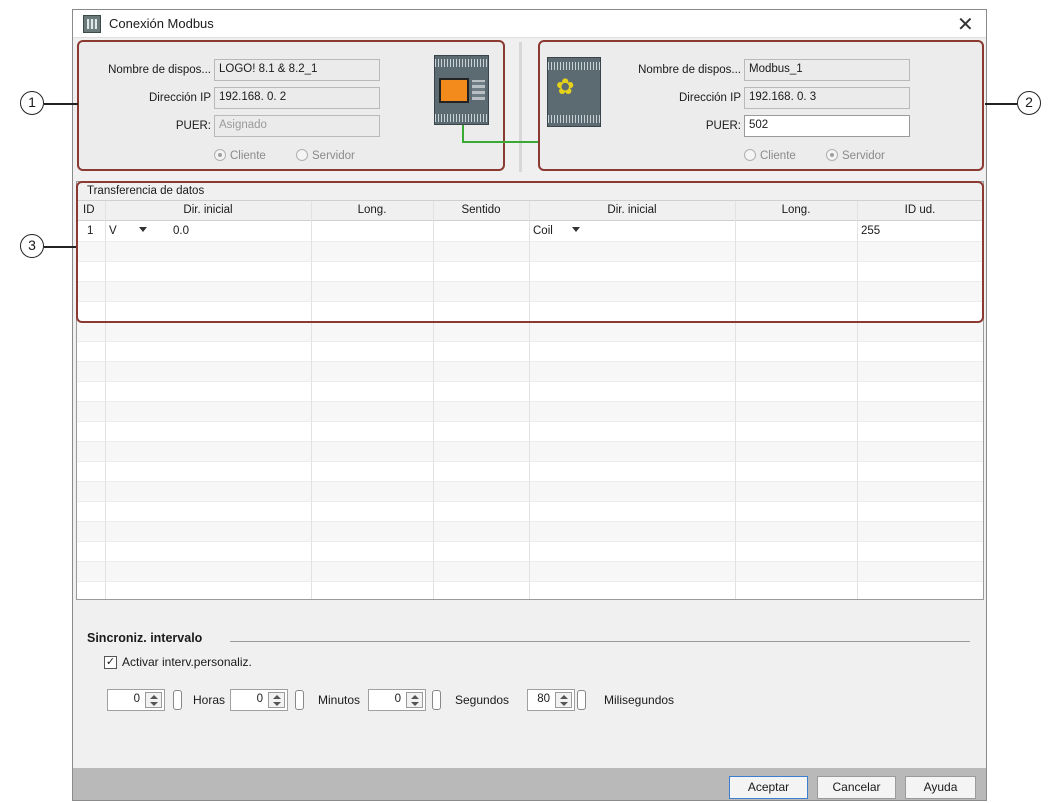  What do you see at coordinates (297, 98) in the screenshot?
I see `local-ip-field: 192.168. 0. 2` at bounding box center [297, 98].